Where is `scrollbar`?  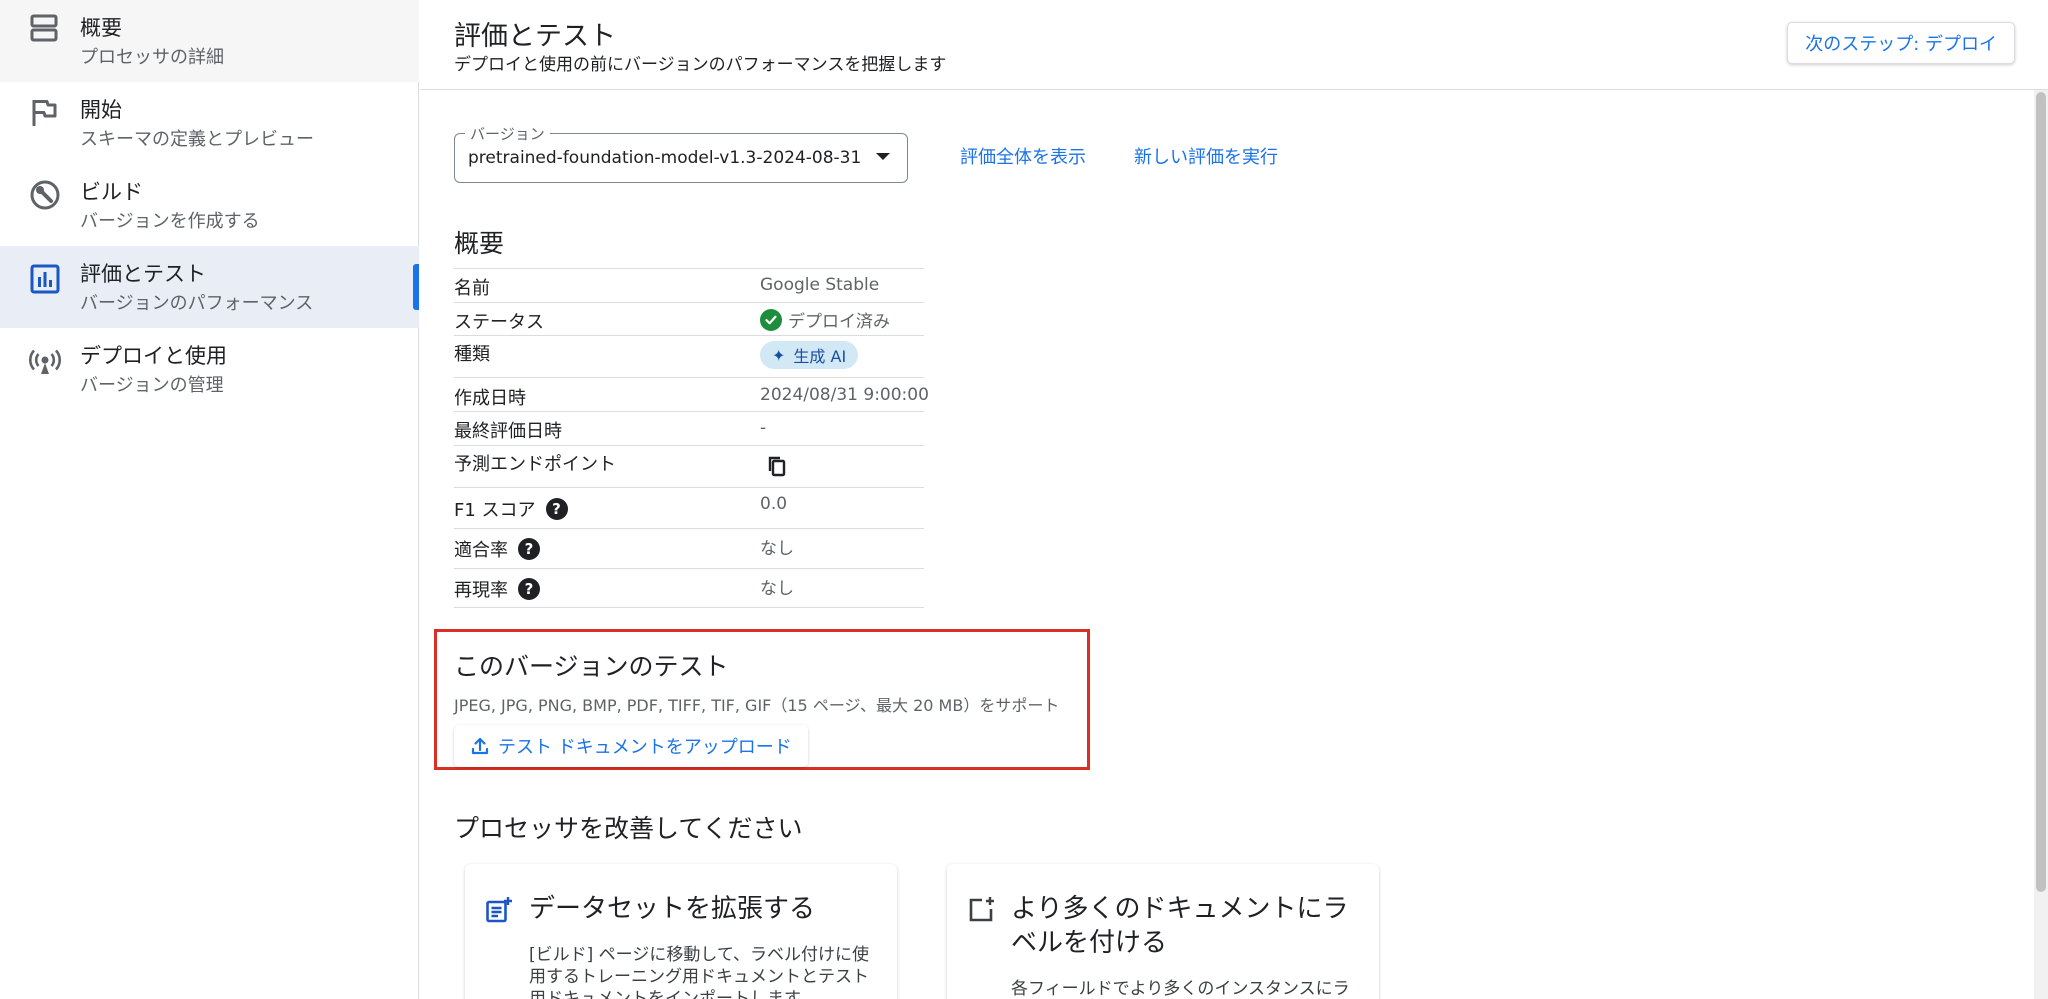
scrollbar is located at coordinates (2041, 544).